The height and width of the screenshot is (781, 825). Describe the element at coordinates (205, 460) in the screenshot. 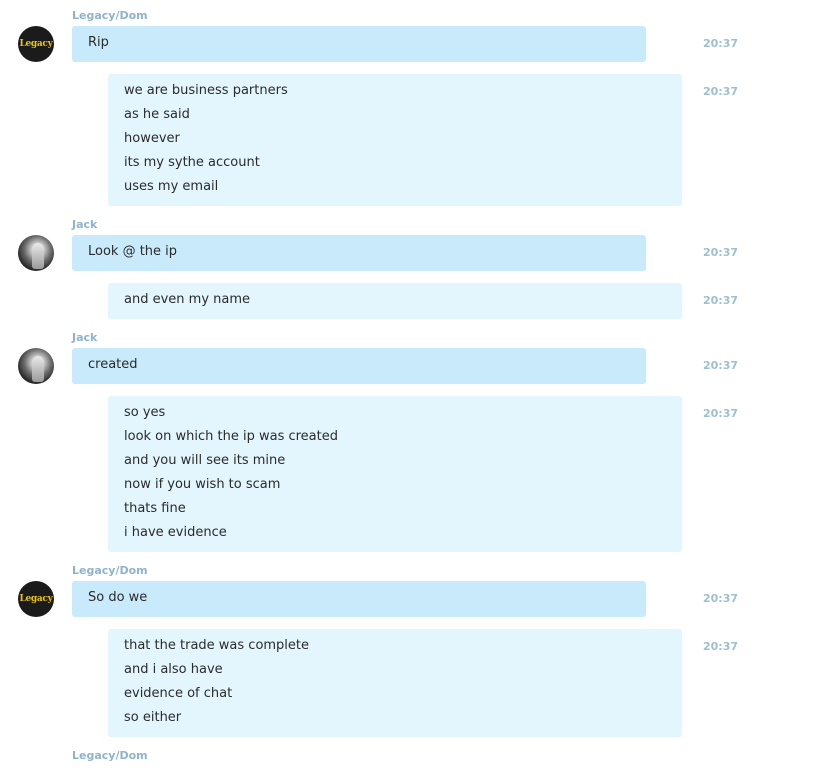

I see `message-line: and you will see its mine` at that location.